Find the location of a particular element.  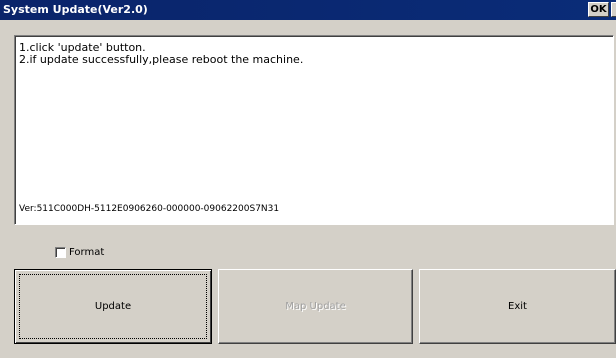

window-title: System Update(Ver2.0) is located at coordinates (75, 9).